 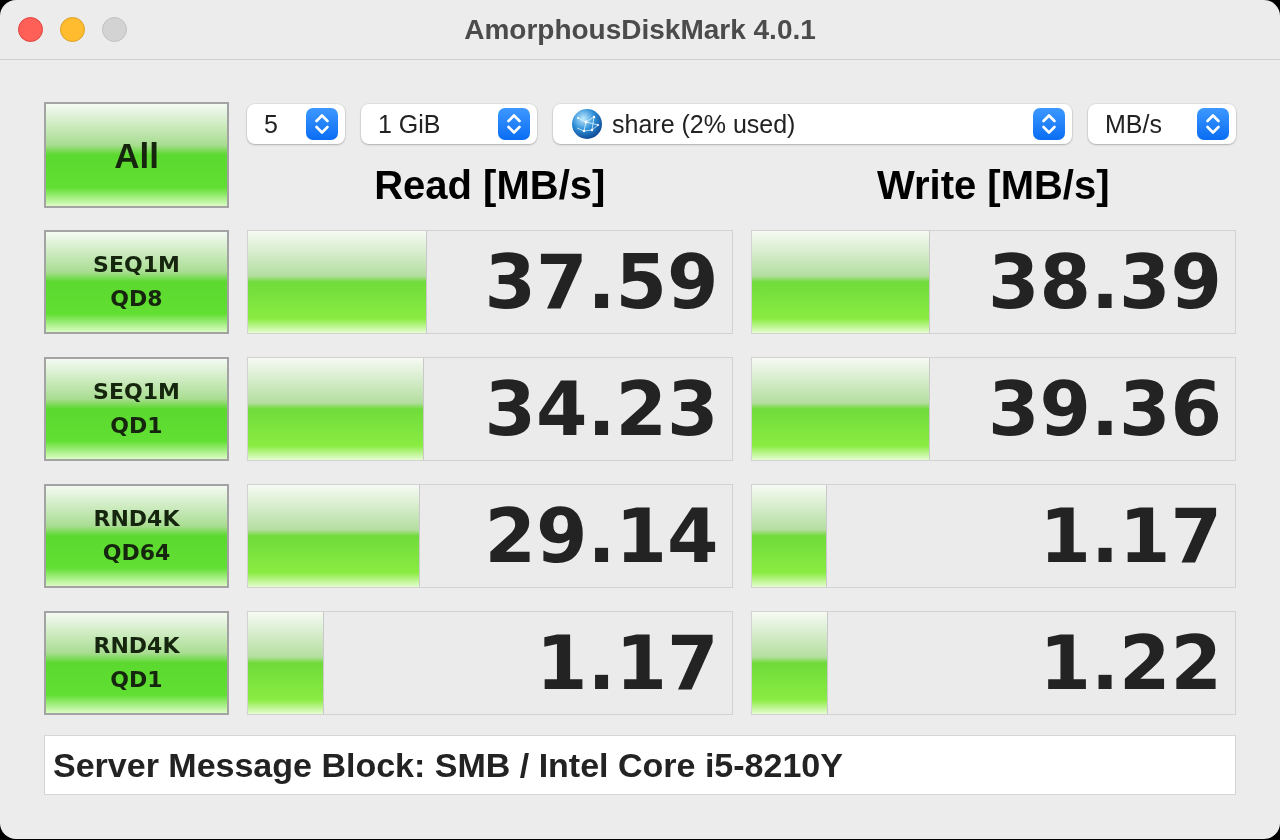 What do you see at coordinates (601, 409) in the screenshot?
I see `result-value: 34.23` at bounding box center [601, 409].